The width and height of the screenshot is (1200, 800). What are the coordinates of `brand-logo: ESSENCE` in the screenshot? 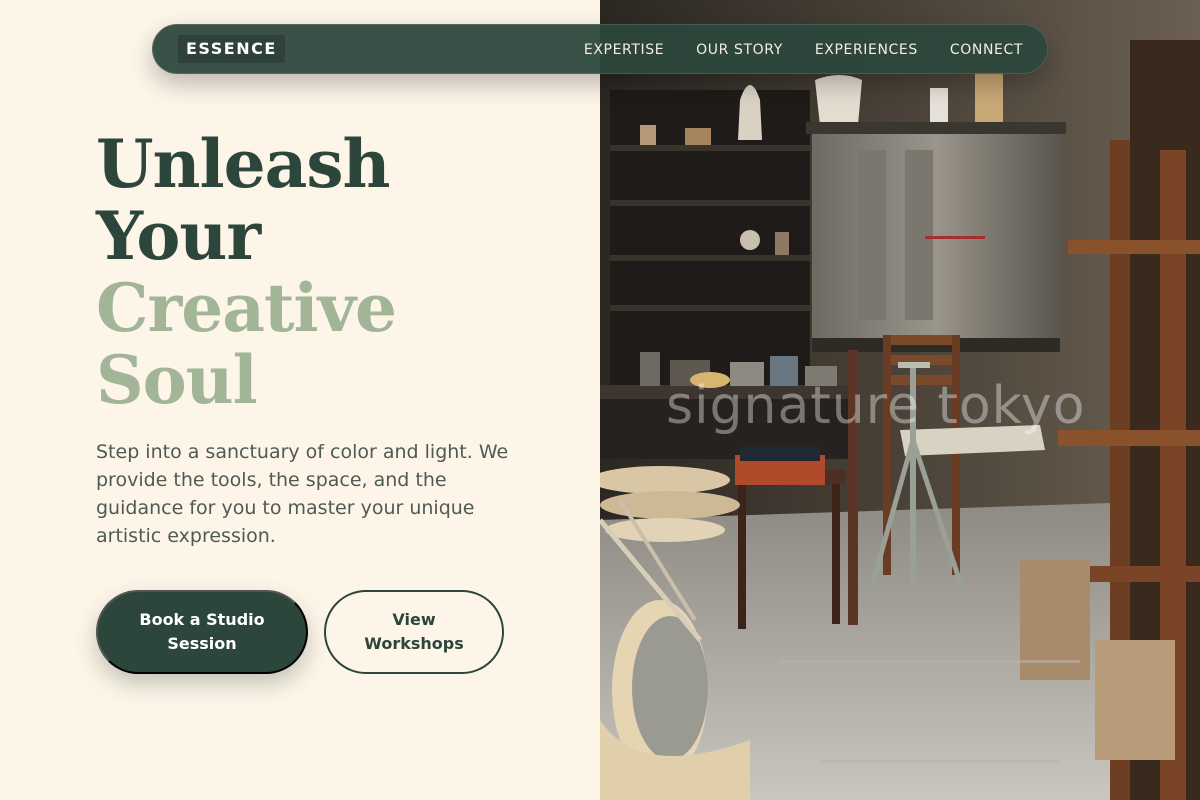 It's located at (231, 49).